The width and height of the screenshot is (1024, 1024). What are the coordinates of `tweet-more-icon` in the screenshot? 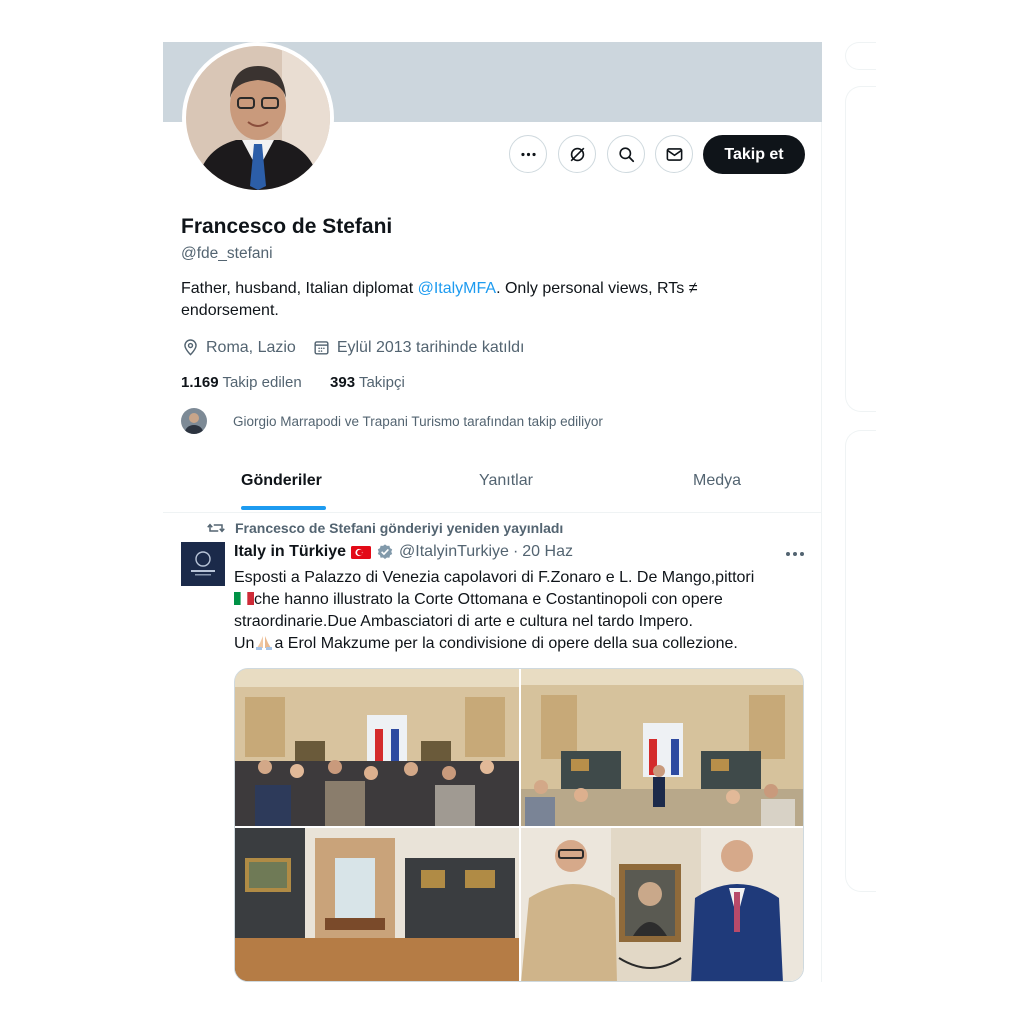 It's located at (795, 554).